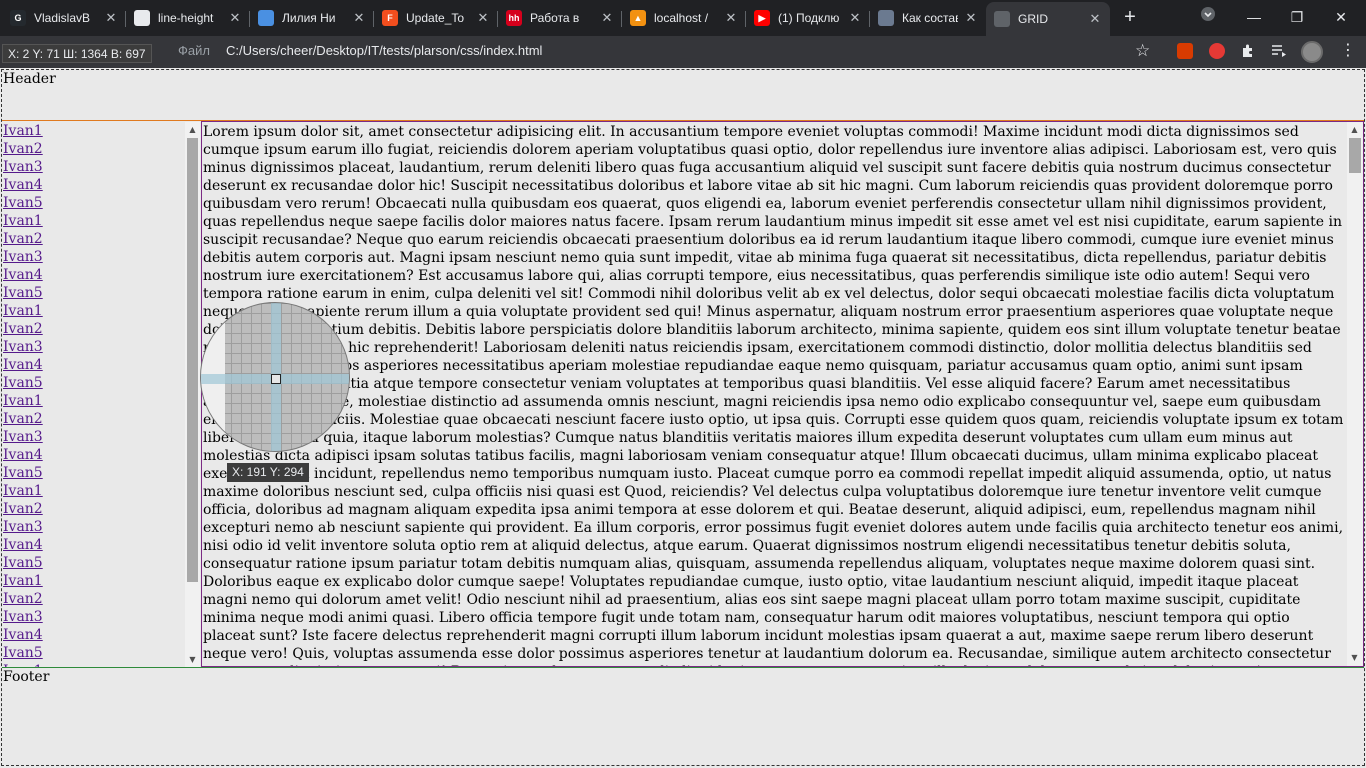 This screenshot has height=768, width=1366. I want to click on tab-label: line-height, so click(186, 18).